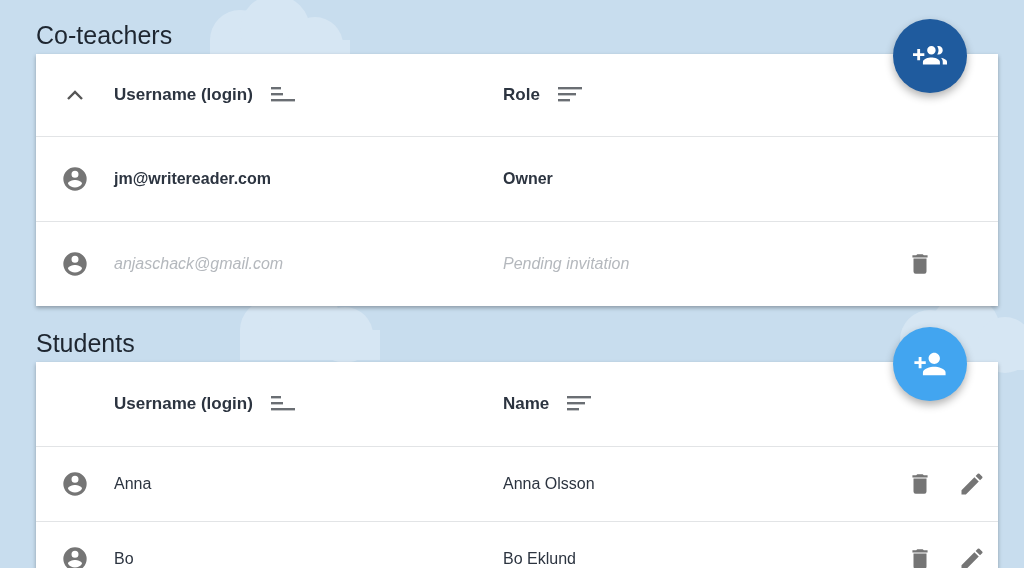  I want to click on table-cell-text: Pending invitation, so click(567, 264).